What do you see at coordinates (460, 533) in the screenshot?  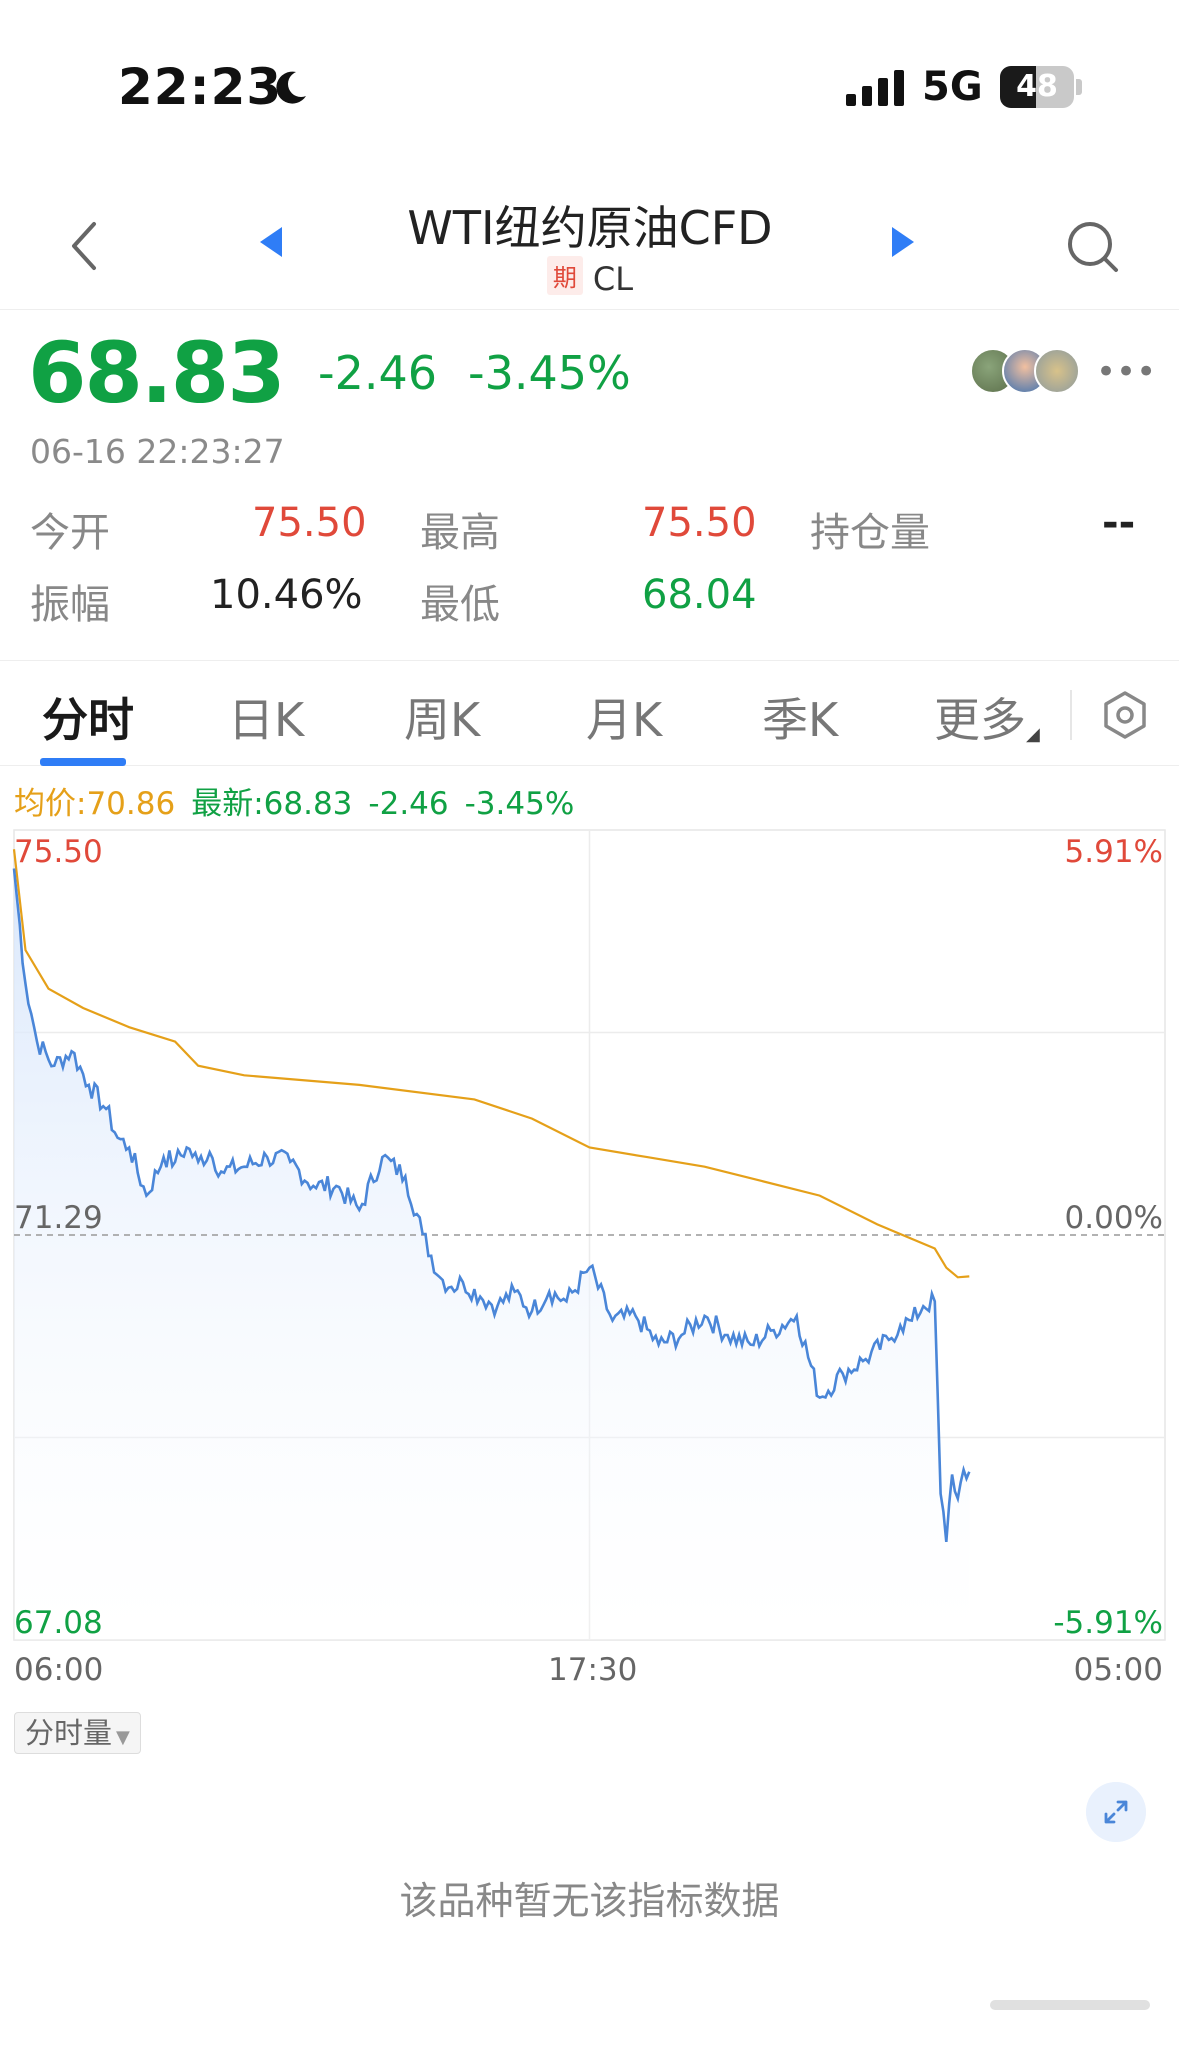 I see `high-label: 最高` at bounding box center [460, 533].